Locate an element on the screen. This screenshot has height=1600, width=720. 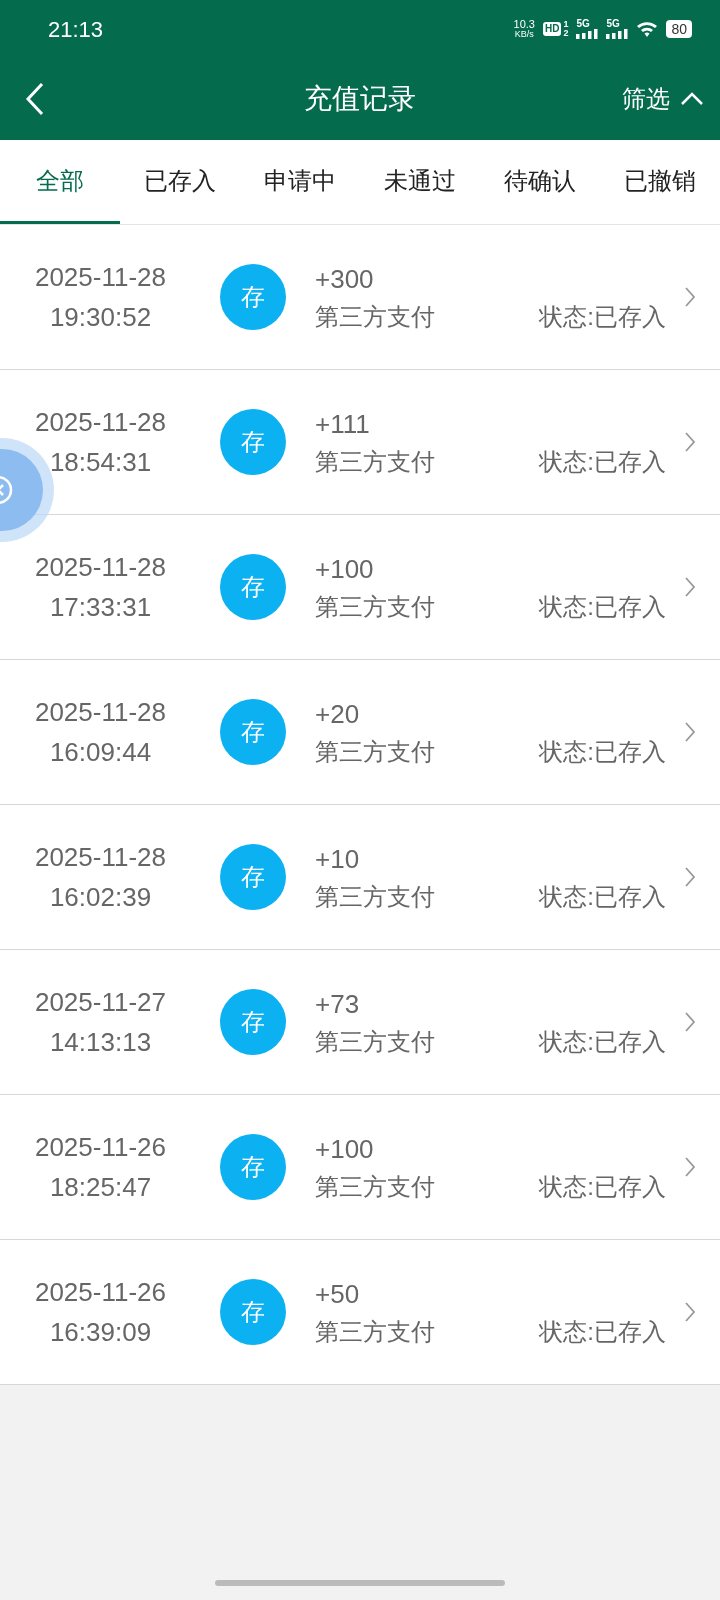
record-amount: +73 is located at coordinates (338, 1004).